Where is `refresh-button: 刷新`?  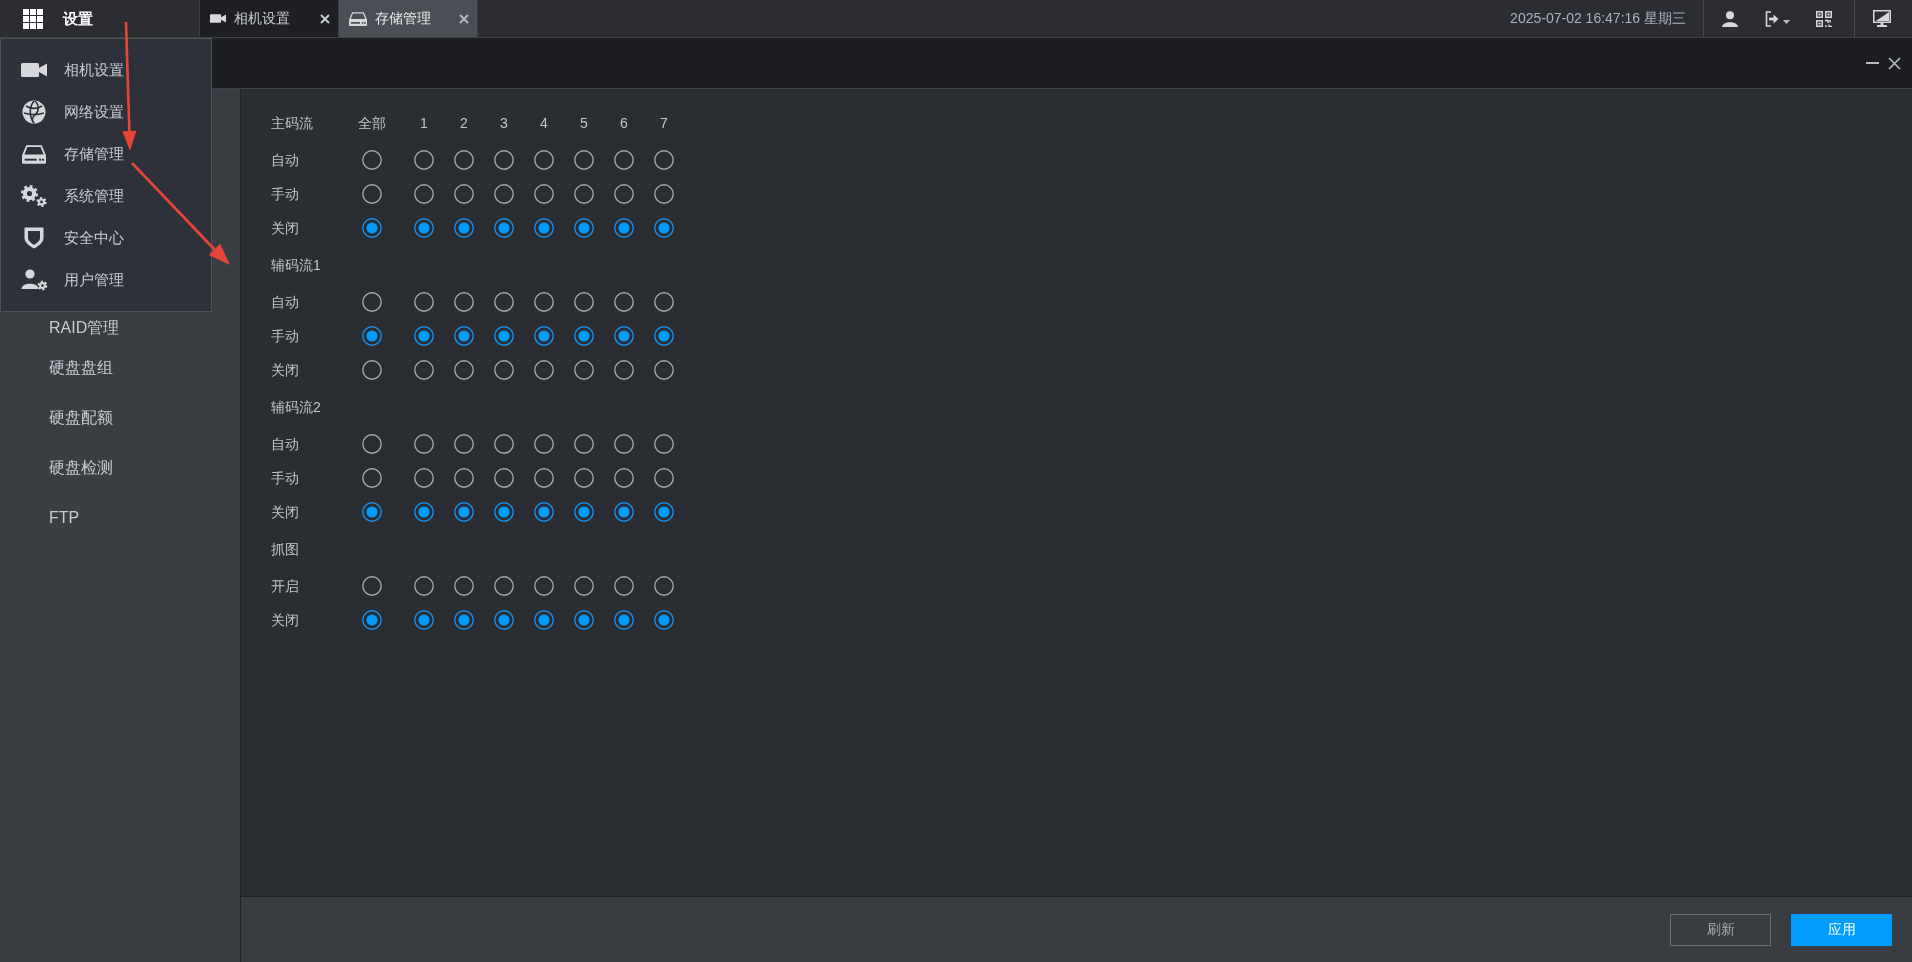 refresh-button: 刷新 is located at coordinates (1720, 929).